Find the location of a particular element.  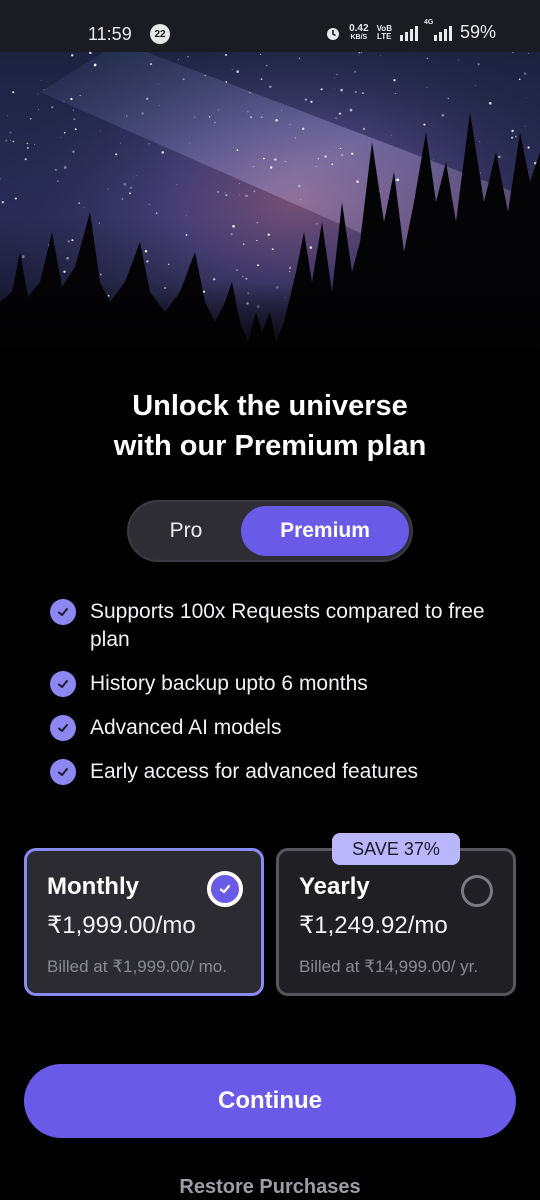

tab-pro: Pro is located at coordinates (186, 531).